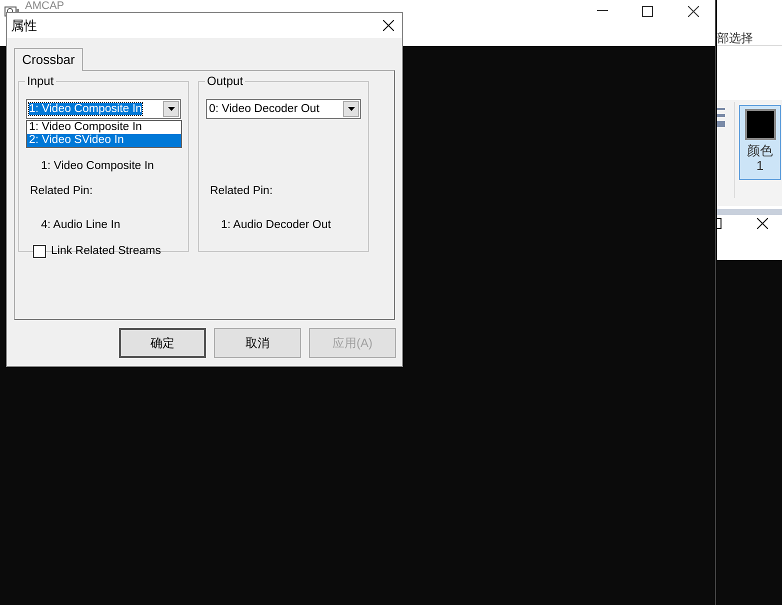 This screenshot has width=782, height=605. I want to click on group-label: Output, so click(225, 81).